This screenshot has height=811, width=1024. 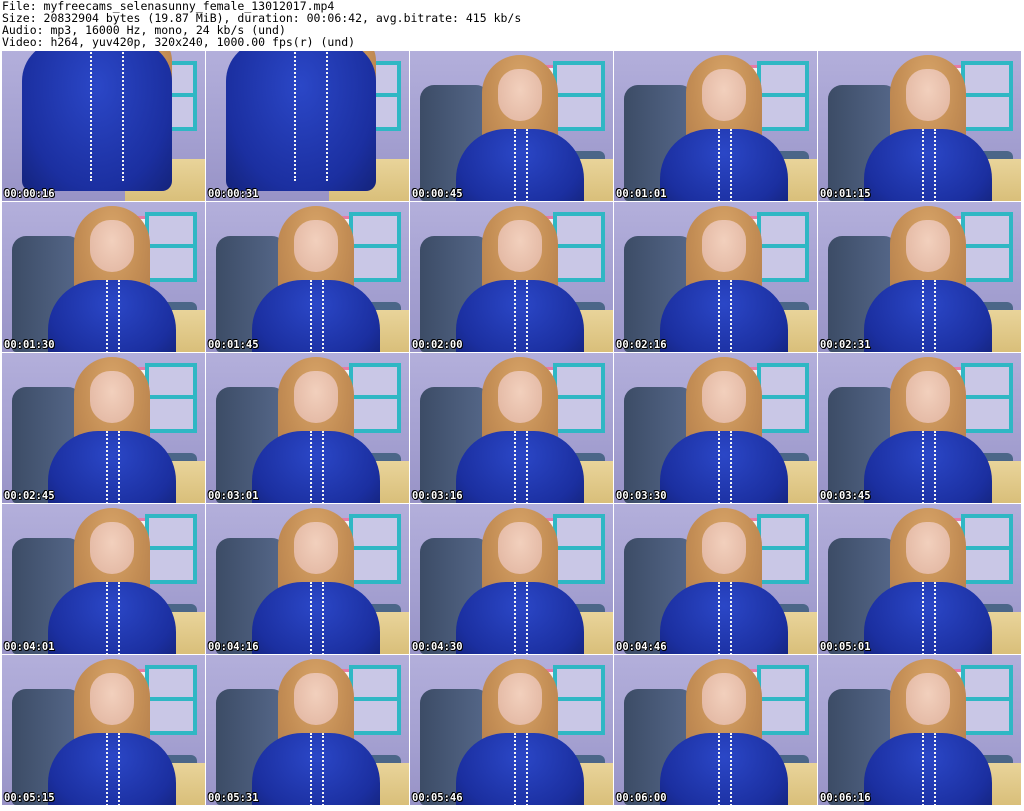 I want to click on thumbnail-frame: 00:03:16, so click(x=511, y=428).